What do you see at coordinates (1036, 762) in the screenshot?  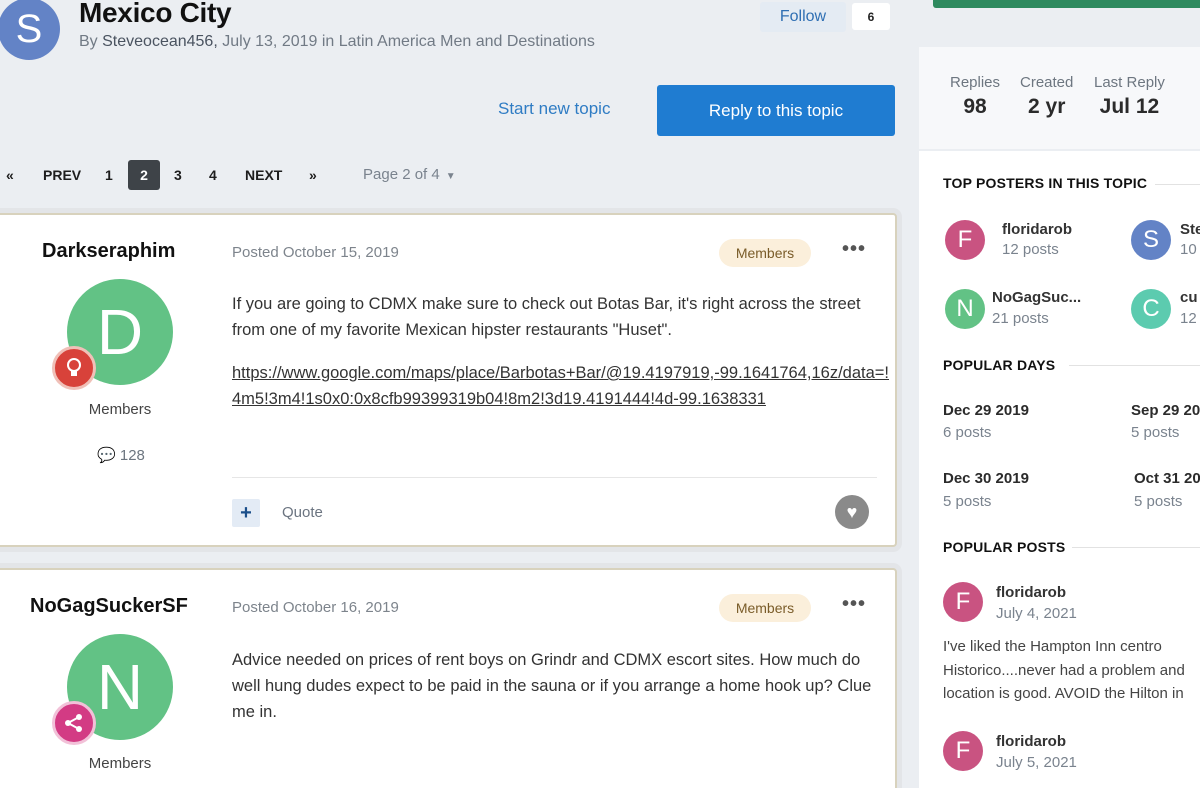 I see `popular-post-date: July 5, 2021` at bounding box center [1036, 762].